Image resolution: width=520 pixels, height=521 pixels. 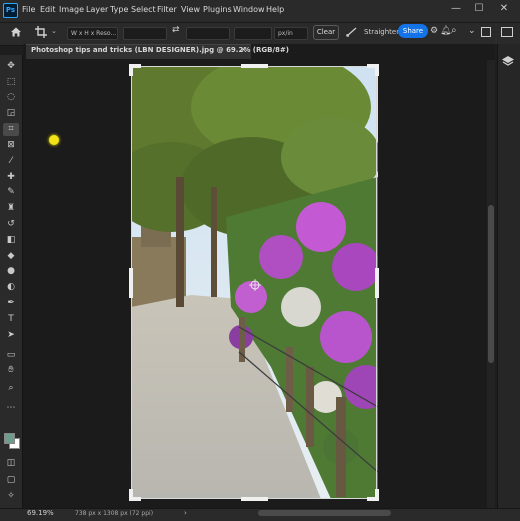 I want to click on menu-select: Select, so click(x=143, y=9).